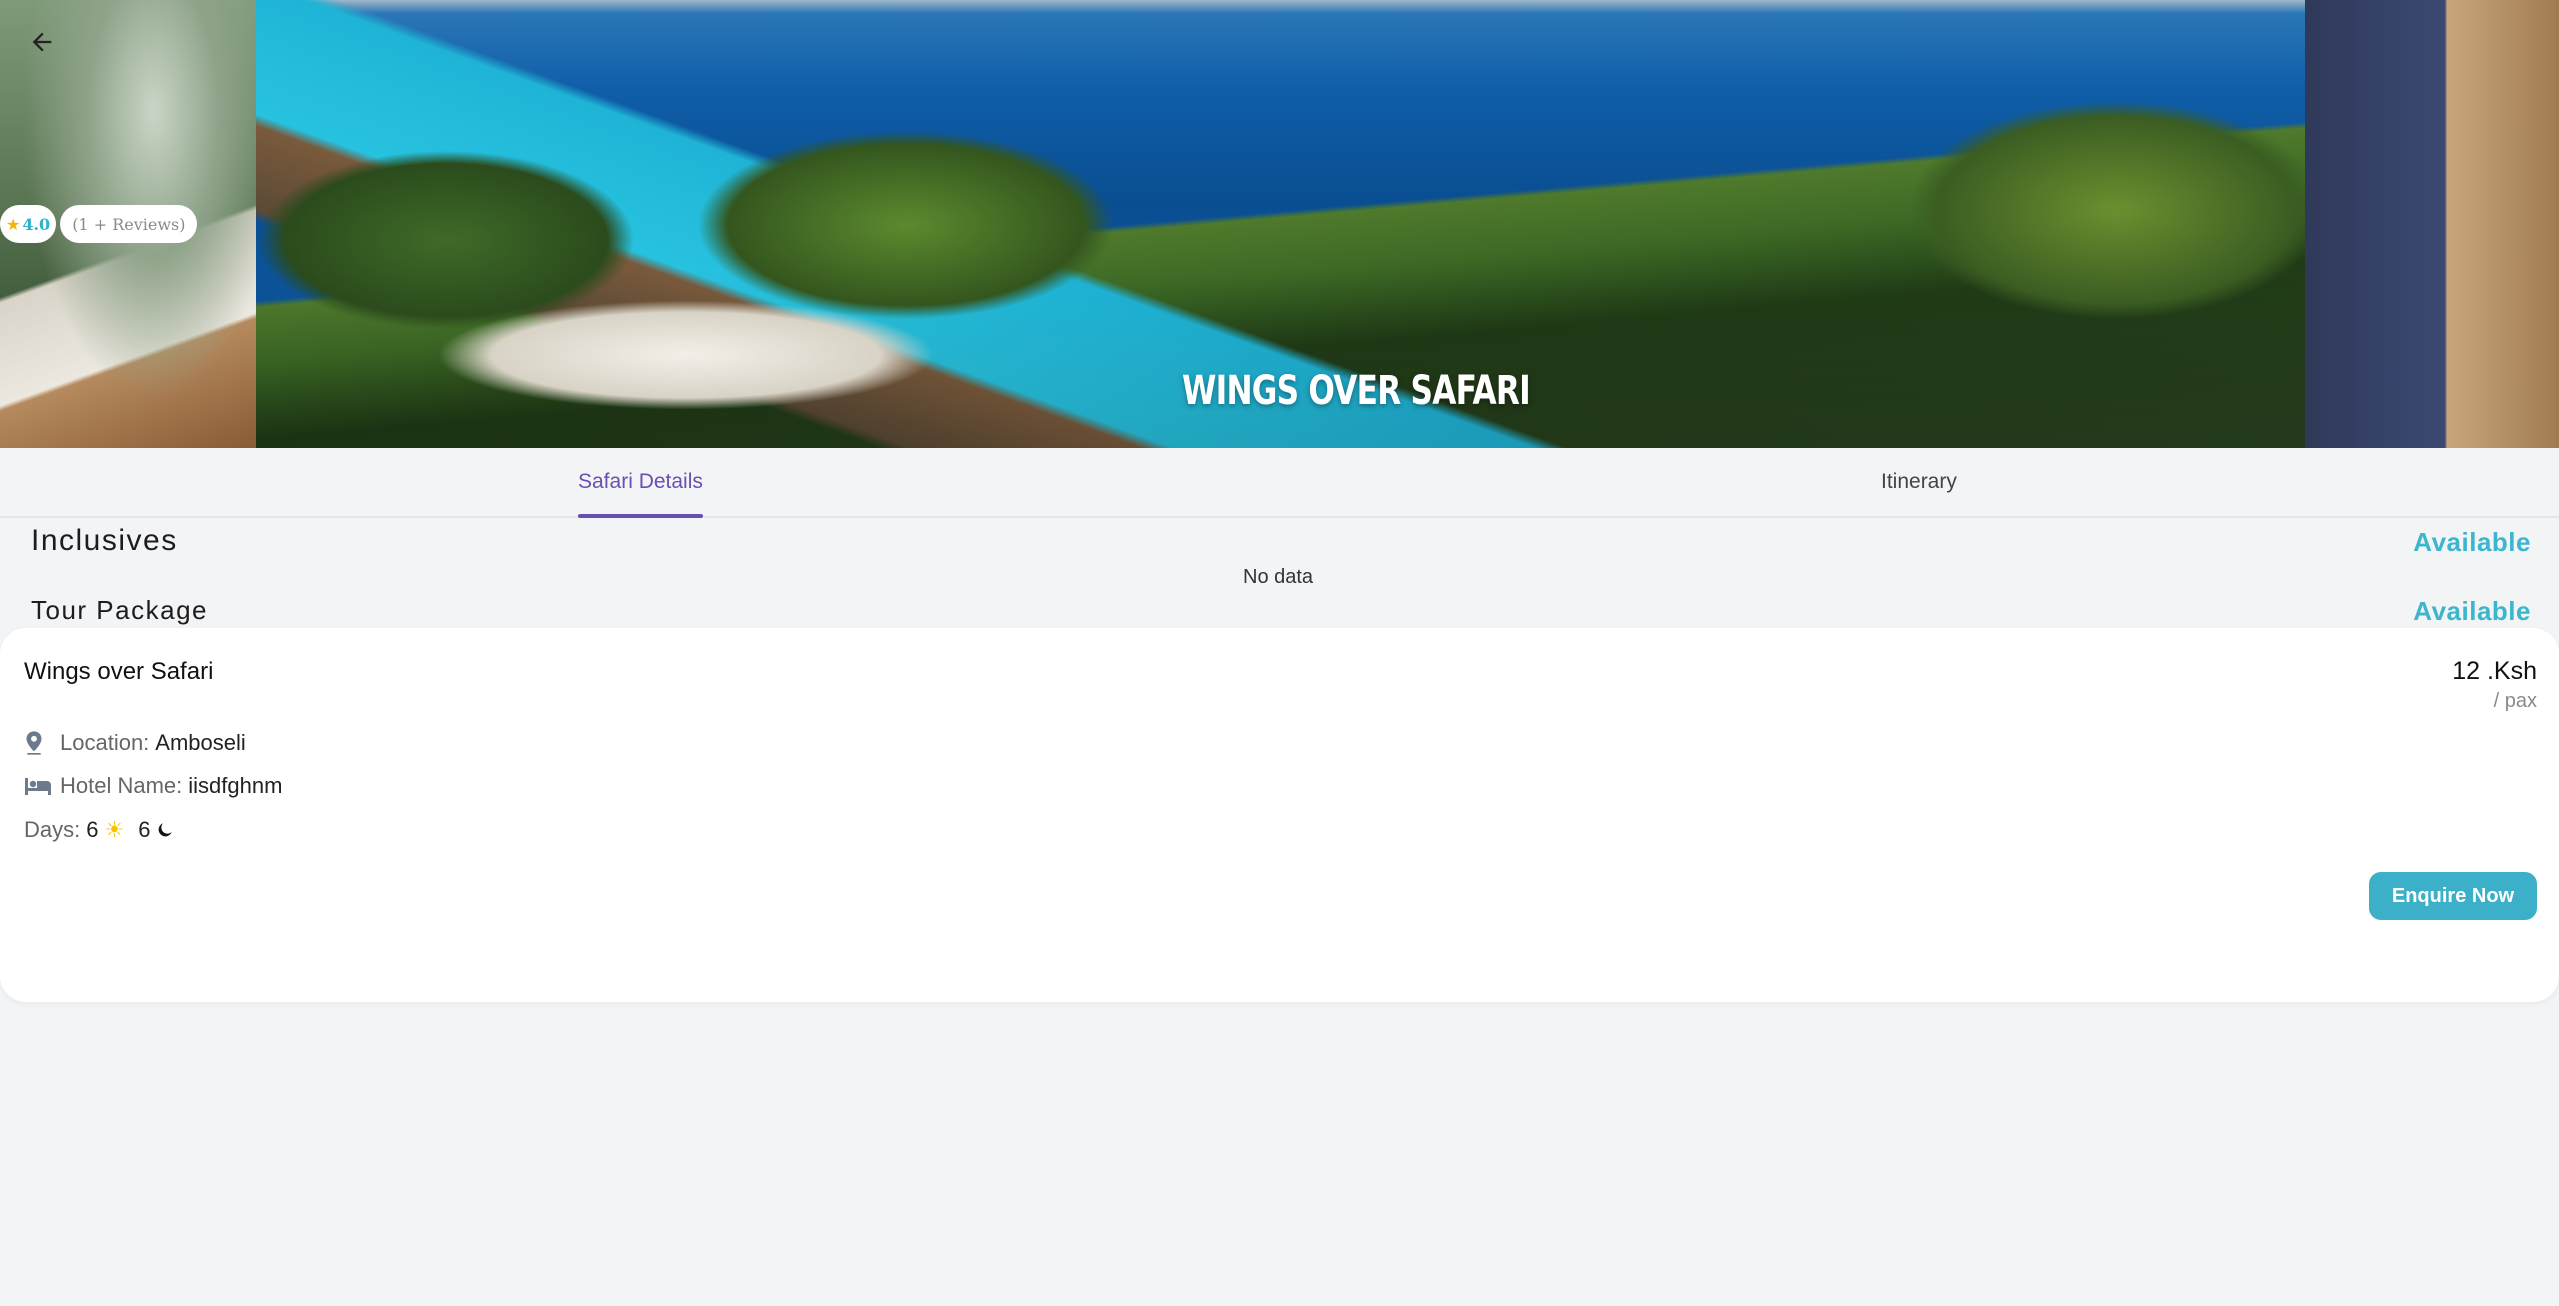 The height and width of the screenshot is (1306, 2559). What do you see at coordinates (144, 829) in the screenshot?
I see `nights-value: 6` at bounding box center [144, 829].